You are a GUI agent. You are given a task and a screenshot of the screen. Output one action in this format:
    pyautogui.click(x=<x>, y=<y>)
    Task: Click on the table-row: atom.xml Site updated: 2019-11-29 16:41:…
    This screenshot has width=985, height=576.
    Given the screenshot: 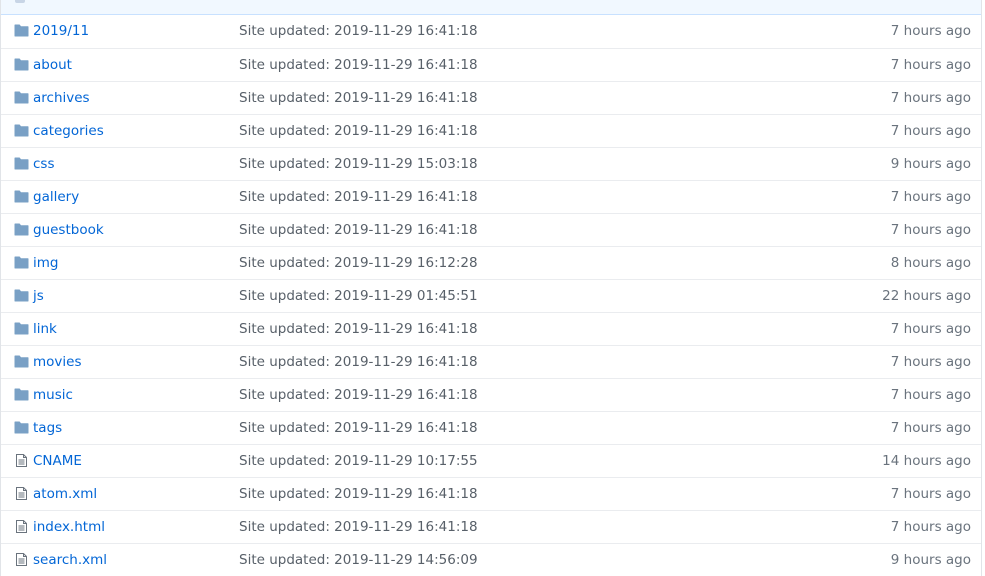 What is the action you would take?
    pyautogui.click(x=491, y=493)
    